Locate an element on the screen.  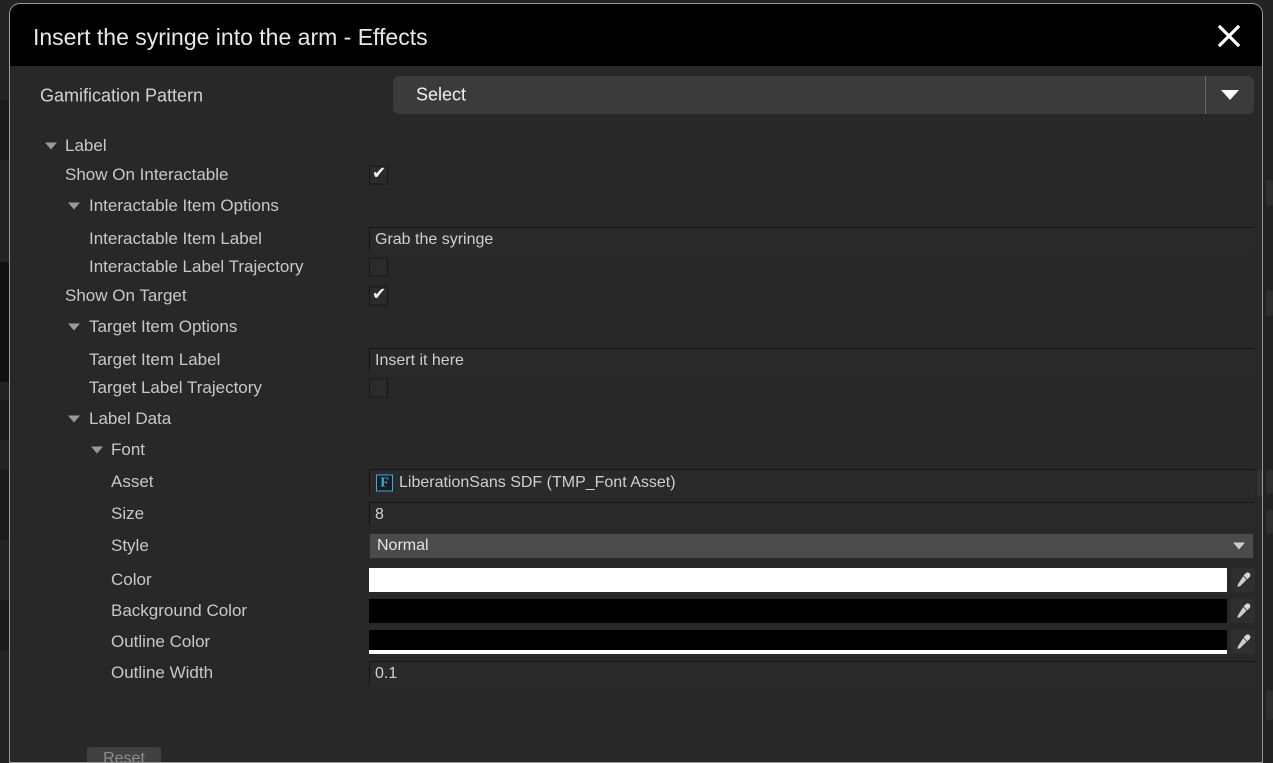
checkbox-target-label-trajectory is located at coordinates (378, 388).